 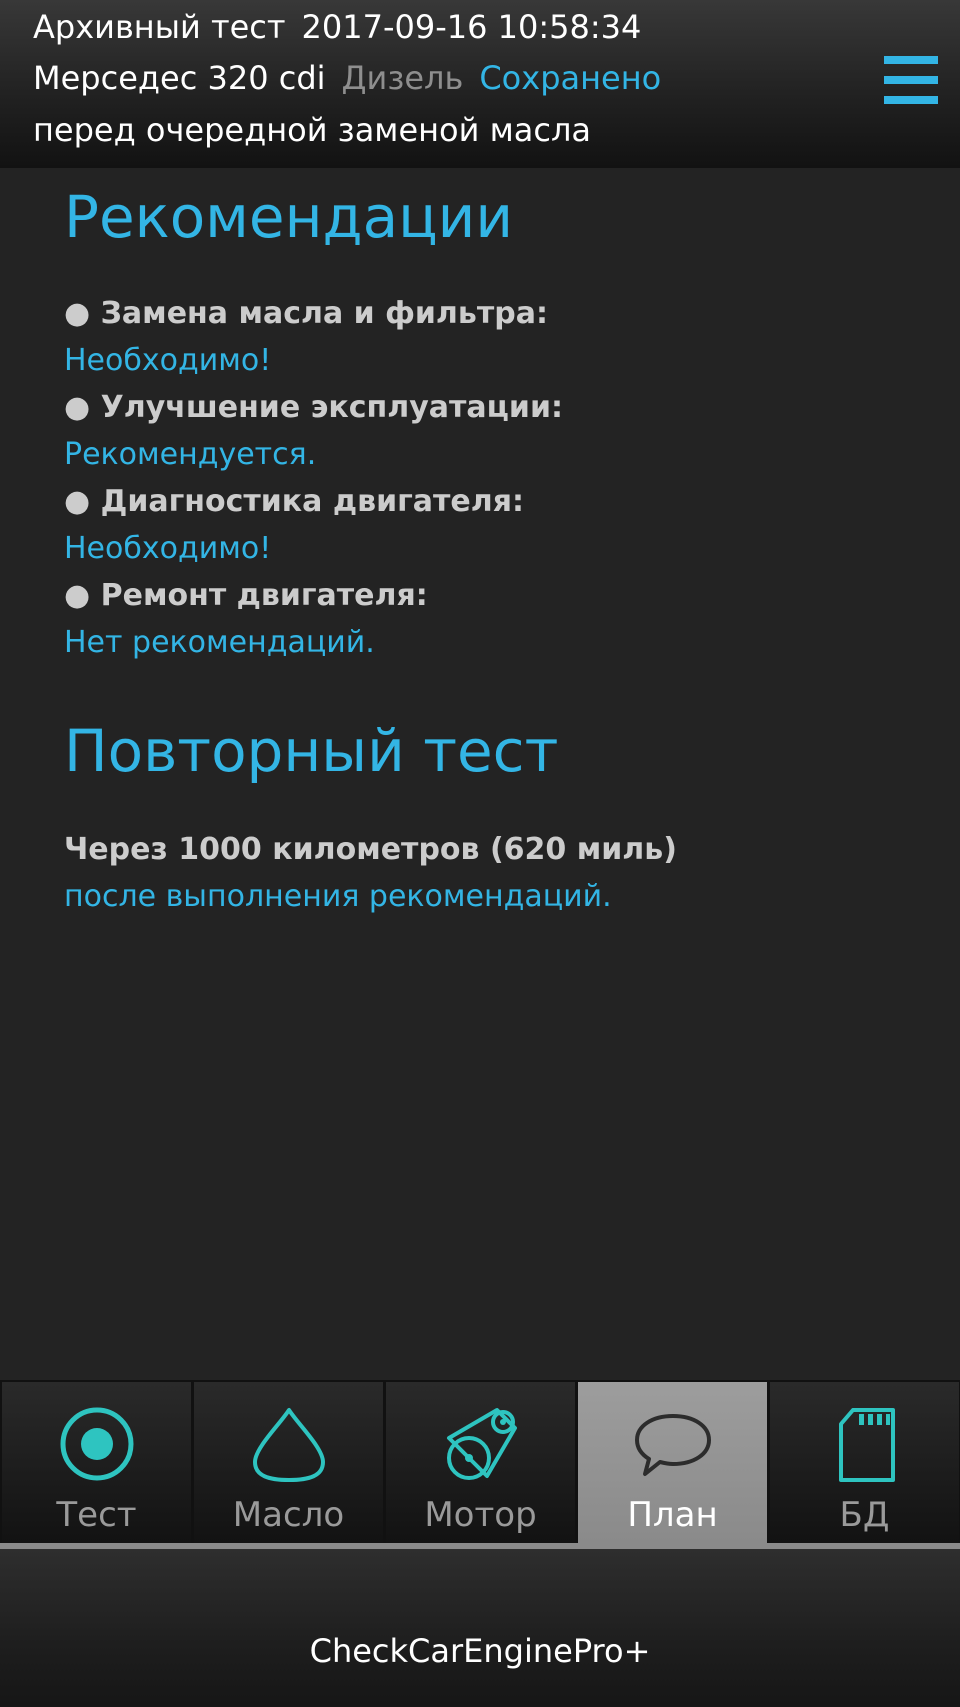 I want to click on rec-item-label: ● Замена масла и фильтра:, so click(x=306, y=313).